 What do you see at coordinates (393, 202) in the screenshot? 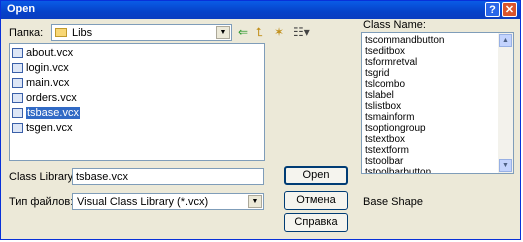
I see `base-shape-label: Base Shape` at bounding box center [393, 202].